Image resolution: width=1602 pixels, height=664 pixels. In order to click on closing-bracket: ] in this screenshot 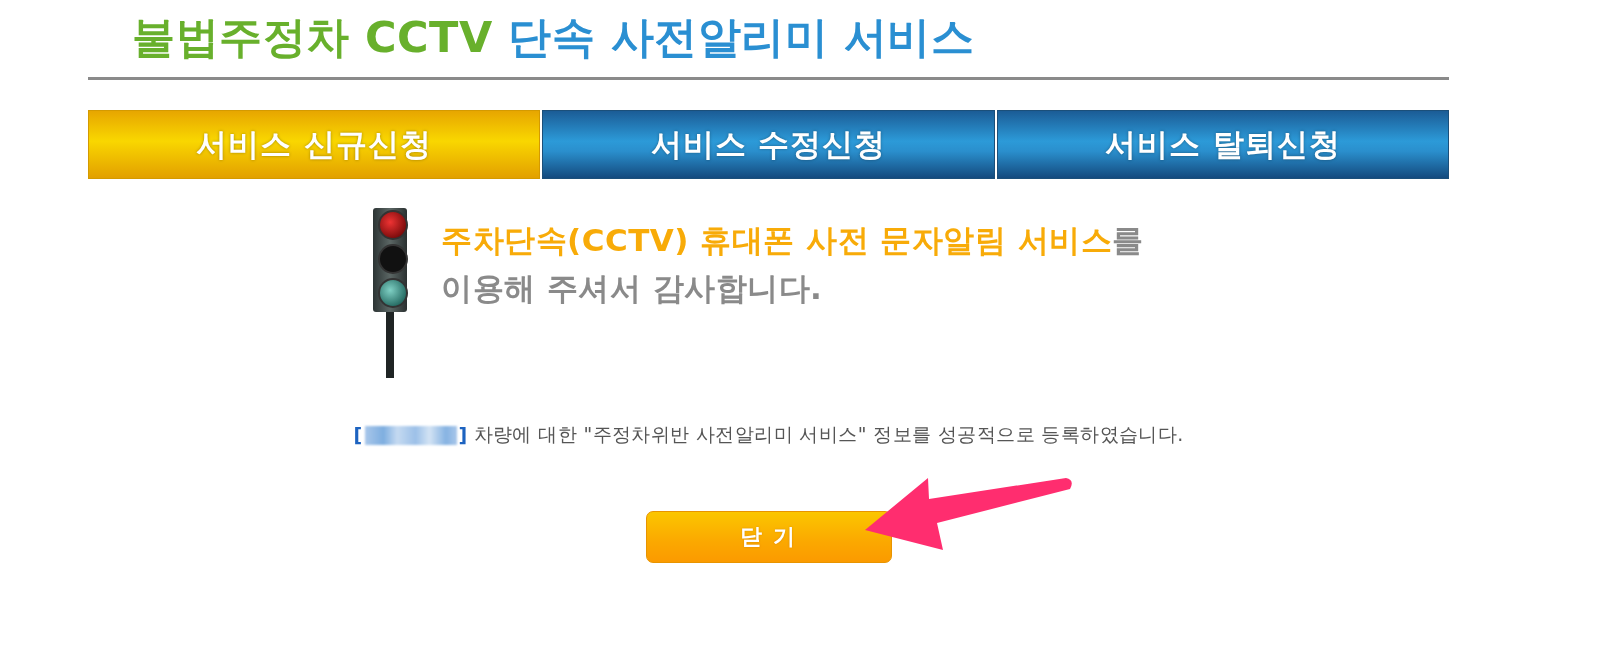, I will do `click(463, 435)`.